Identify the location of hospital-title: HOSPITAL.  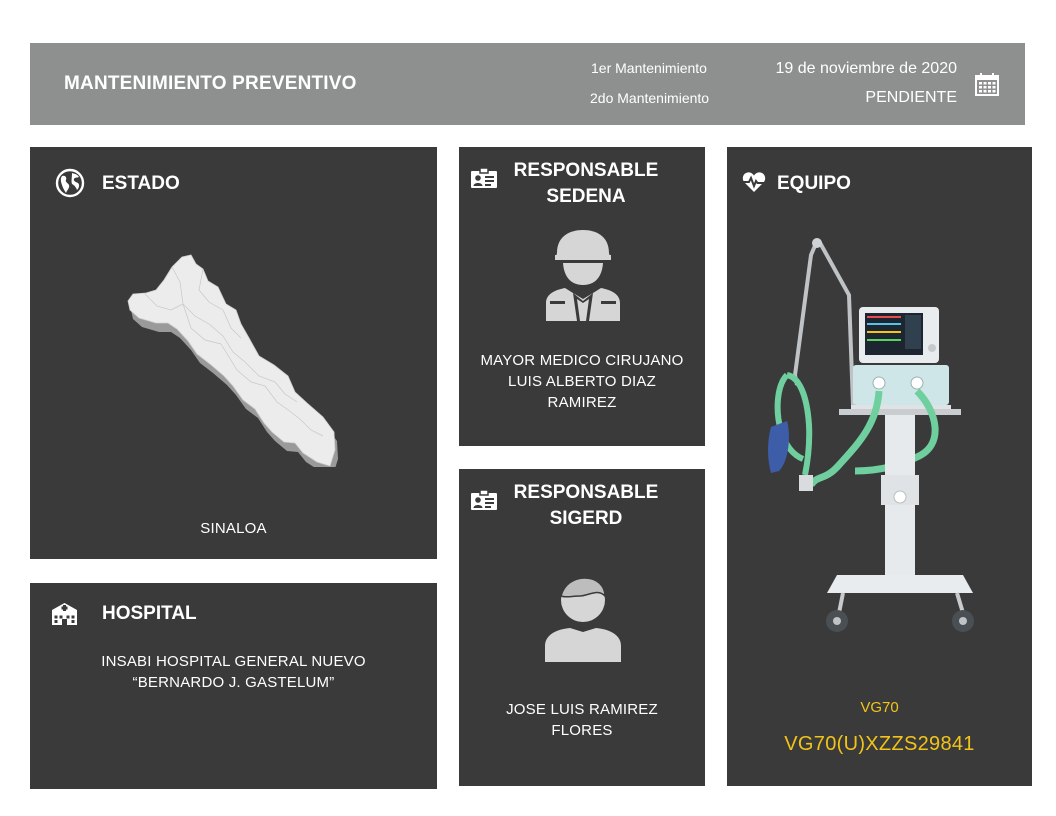
(149, 613).